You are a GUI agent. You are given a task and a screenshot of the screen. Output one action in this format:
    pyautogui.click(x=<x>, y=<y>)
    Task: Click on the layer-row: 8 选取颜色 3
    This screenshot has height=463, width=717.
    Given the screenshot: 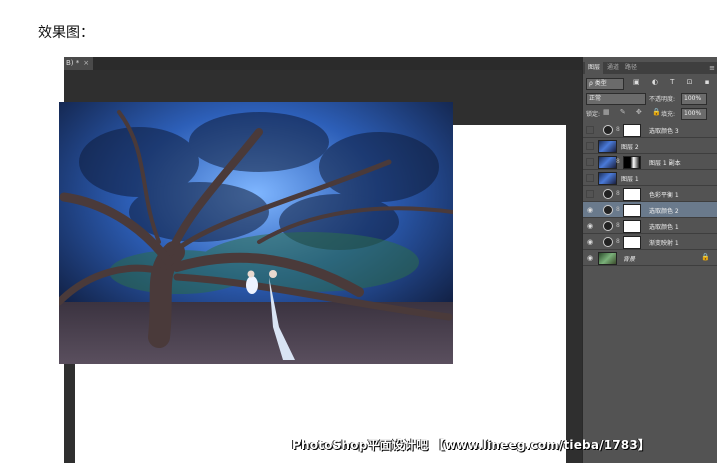 What is the action you would take?
    pyautogui.click(x=650, y=130)
    